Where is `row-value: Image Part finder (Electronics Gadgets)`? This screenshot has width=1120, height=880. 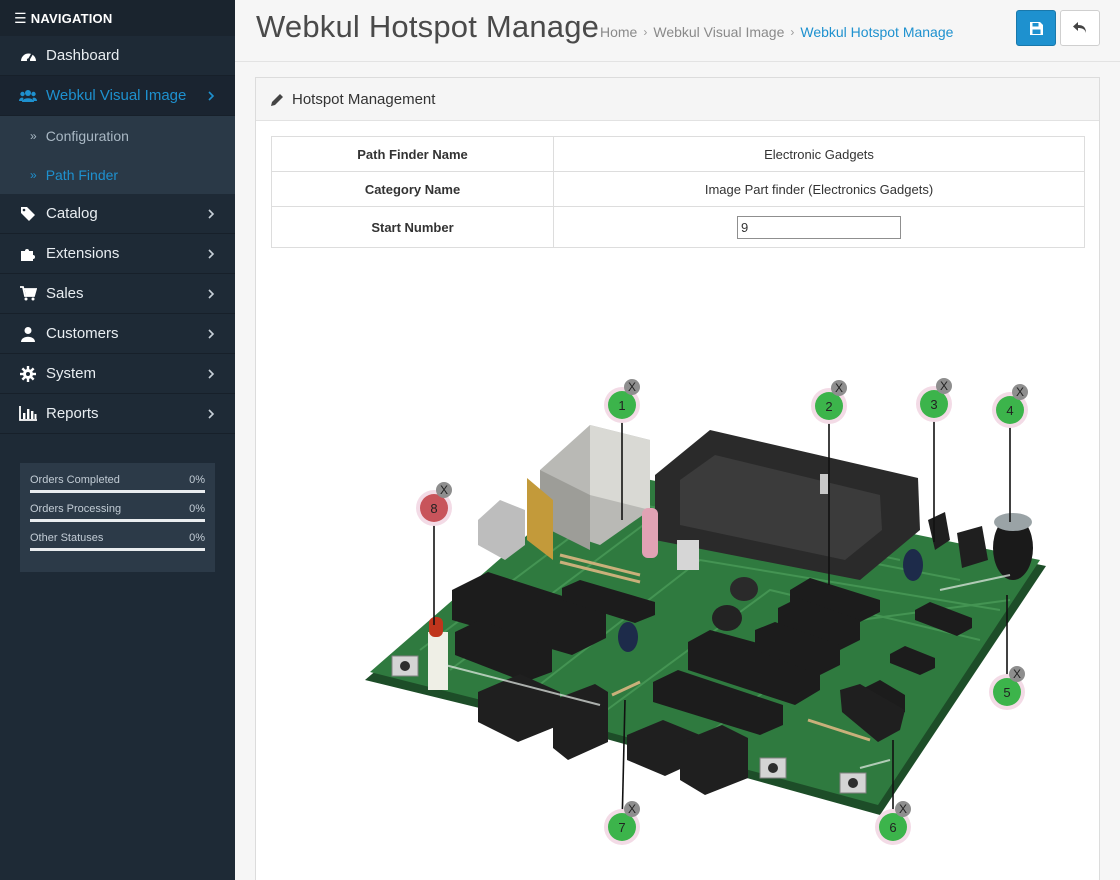
row-value: Image Part finder (Electronics Gadgets) is located at coordinates (819, 189).